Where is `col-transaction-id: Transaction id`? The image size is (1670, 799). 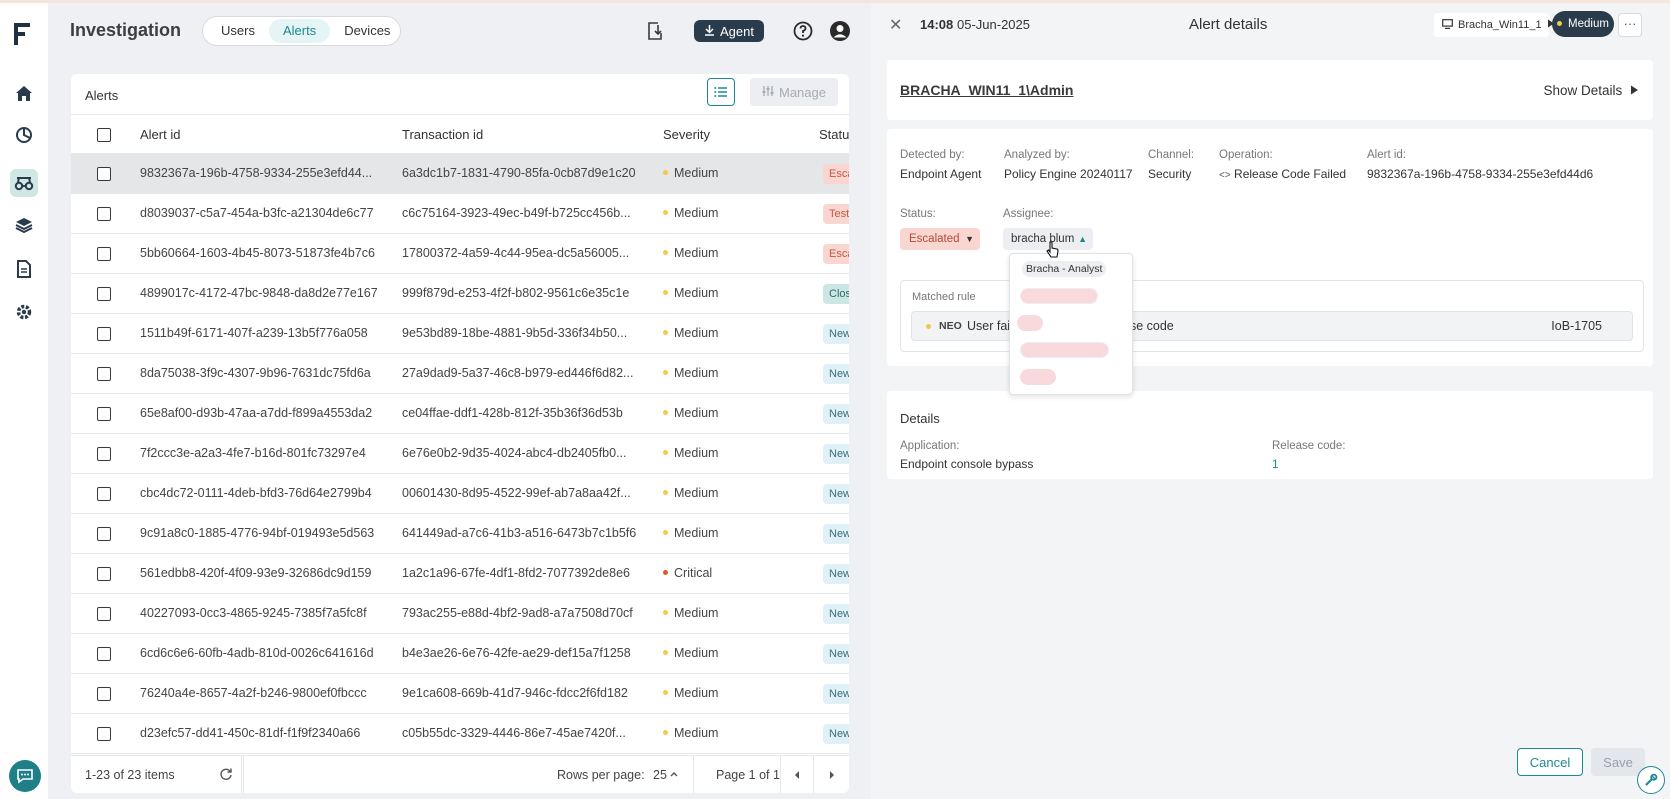
col-transaction-id: Transaction id is located at coordinates (442, 134).